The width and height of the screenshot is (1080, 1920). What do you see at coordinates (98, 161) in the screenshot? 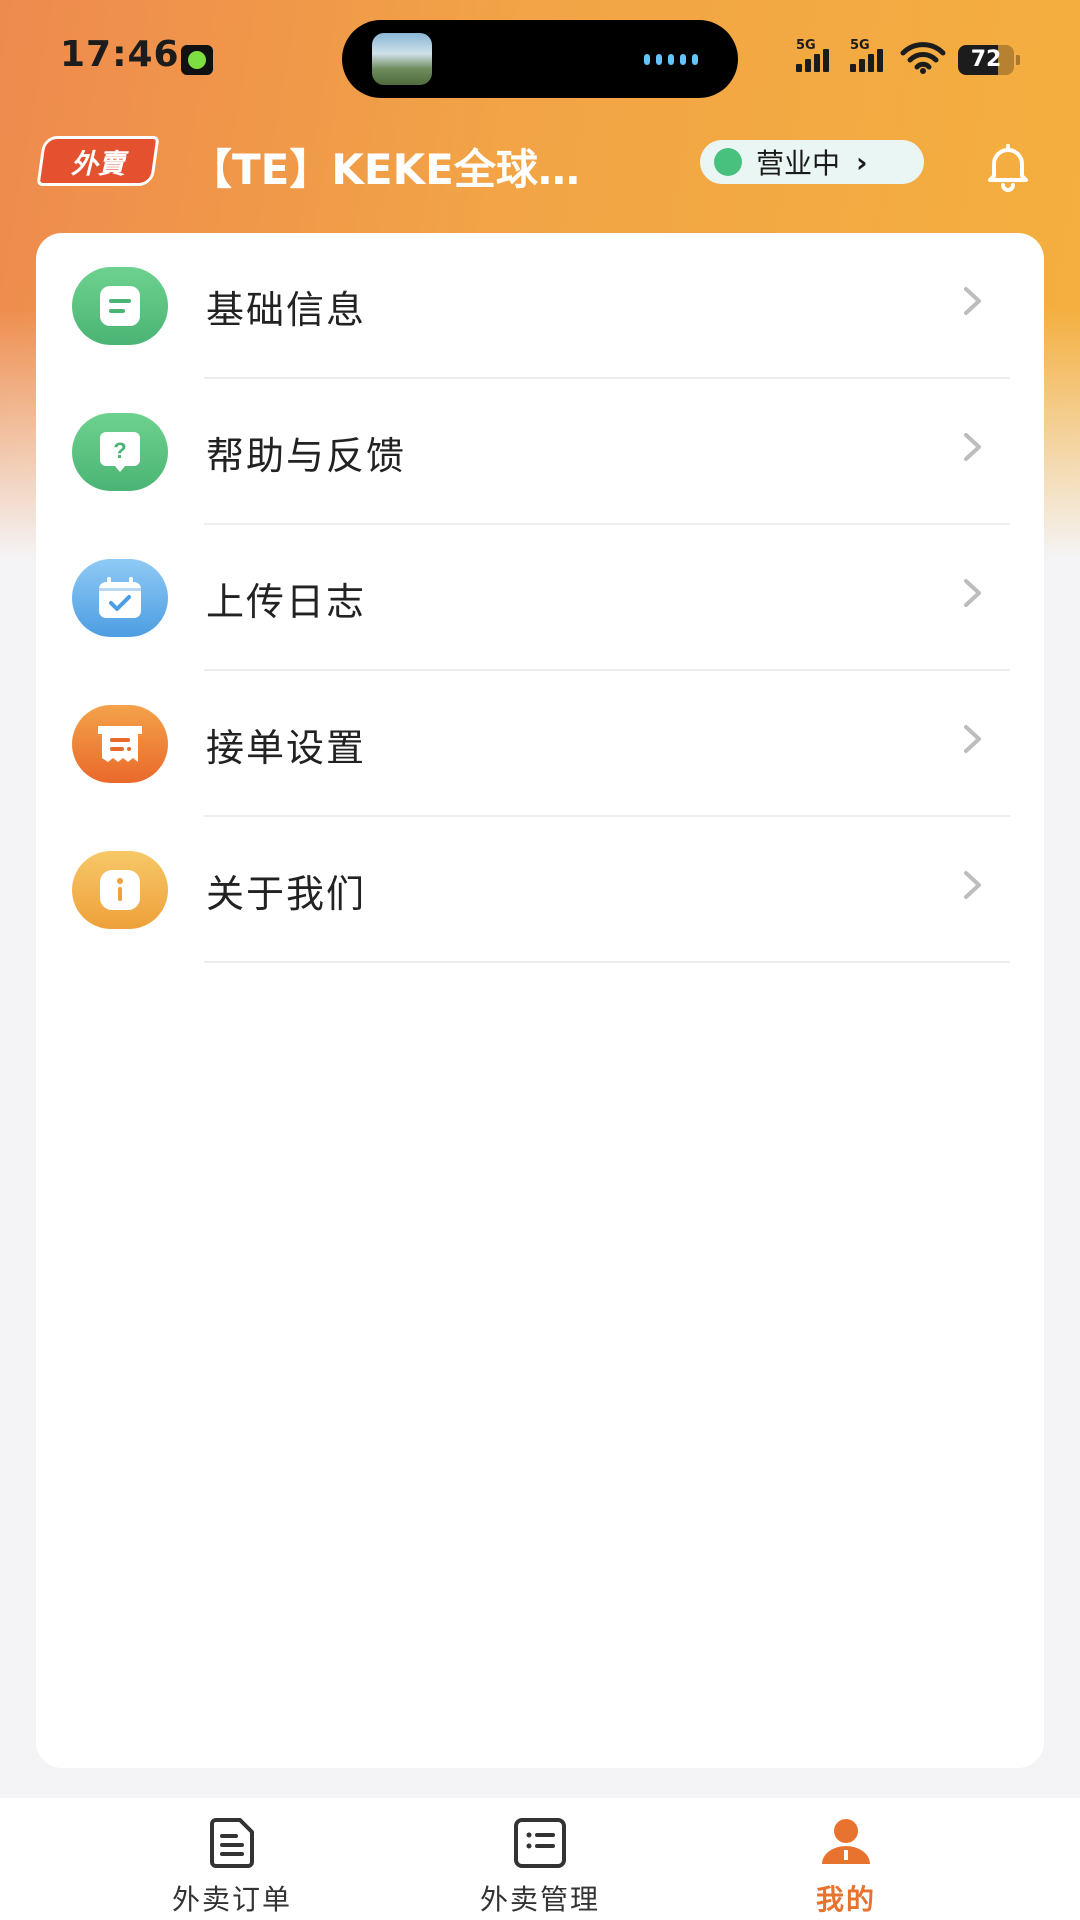
I see `takeout-badge: 外賣` at bounding box center [98, 161].